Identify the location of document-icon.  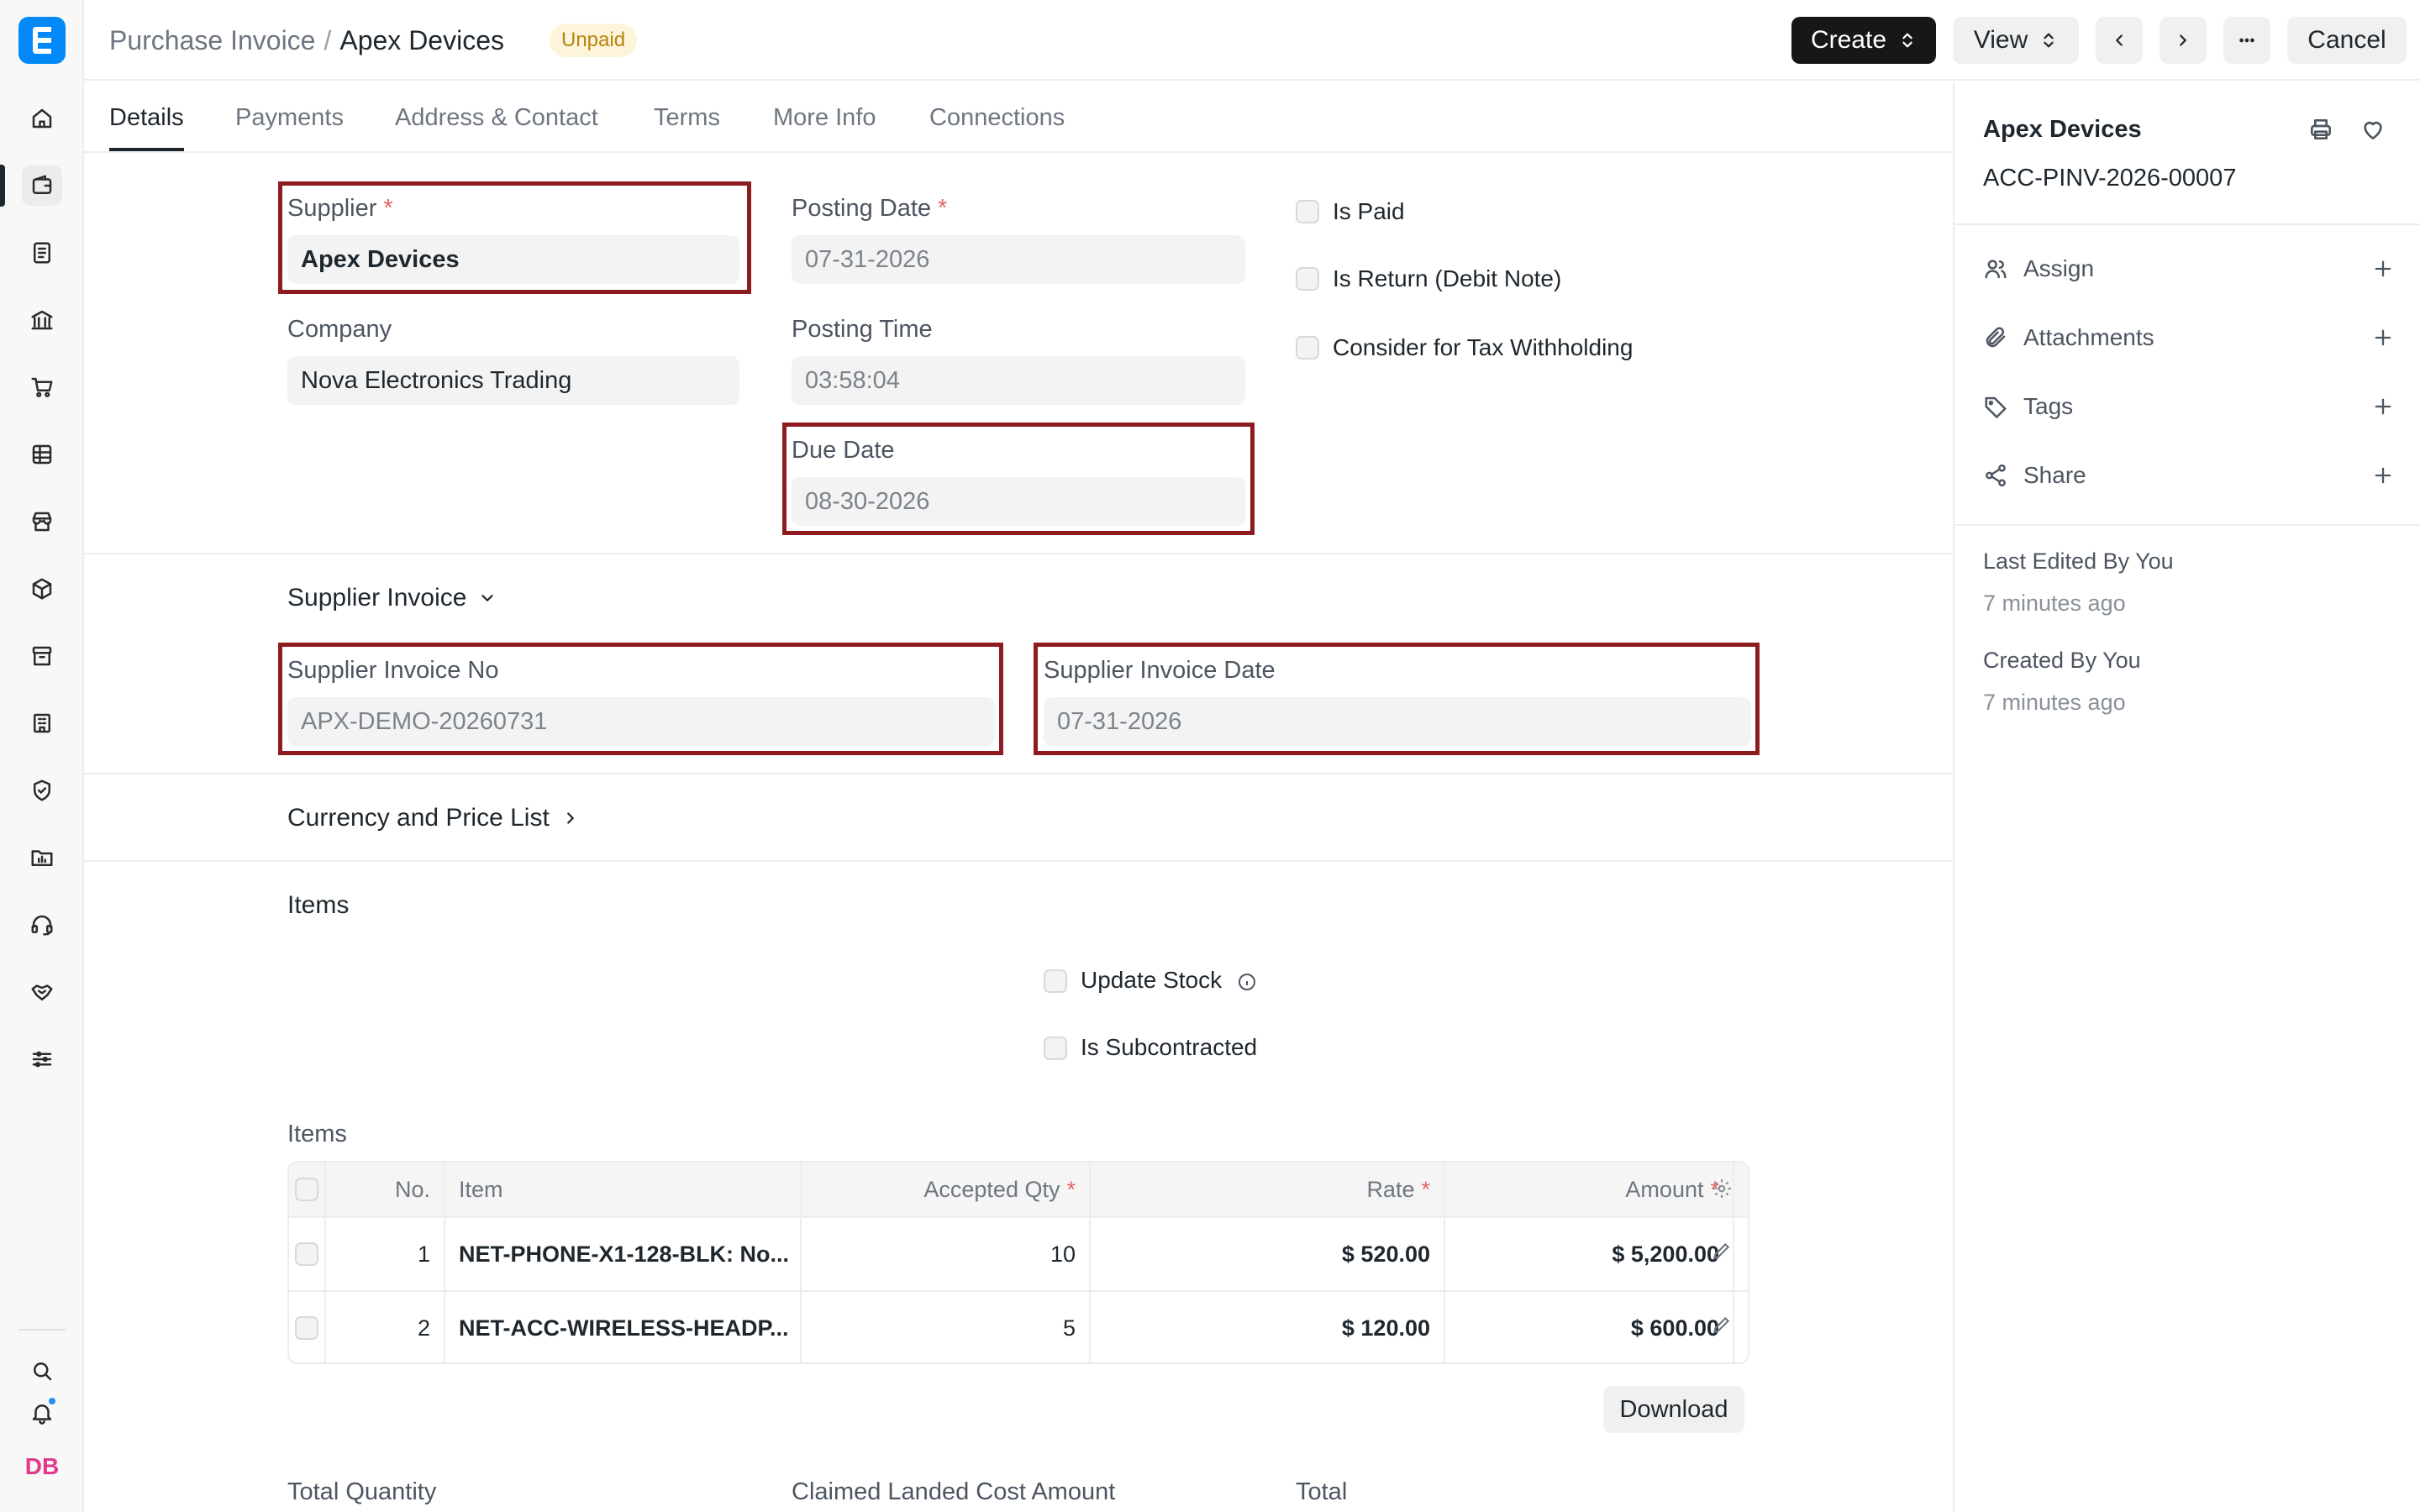
(42, 253).